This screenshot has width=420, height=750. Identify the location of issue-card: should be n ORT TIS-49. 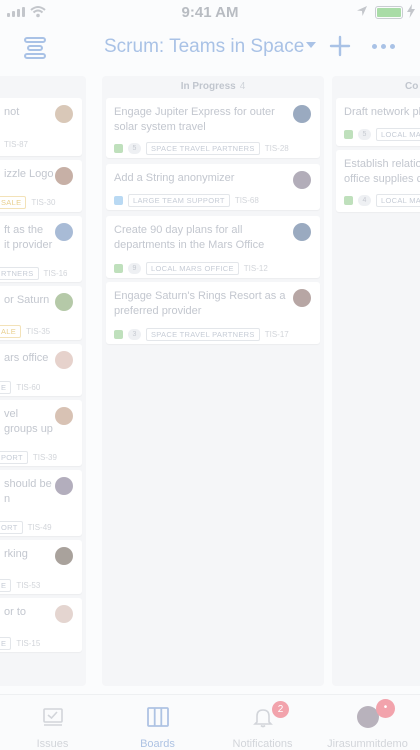
(41, 503).